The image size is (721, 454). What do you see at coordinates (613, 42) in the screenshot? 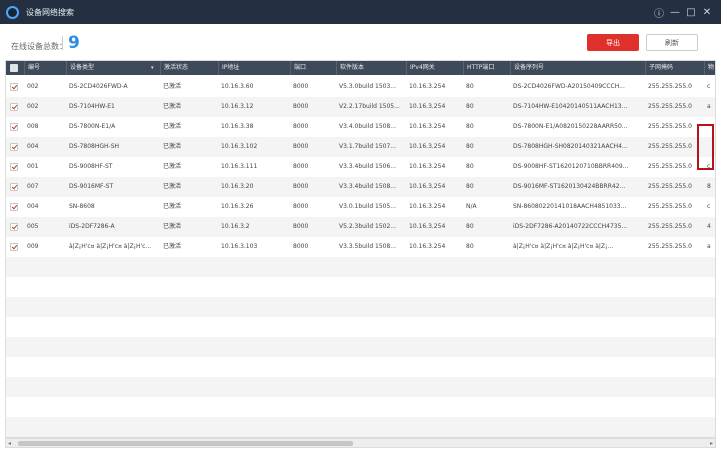
I see `export-button: 导出` at bounding box center [613, 42].